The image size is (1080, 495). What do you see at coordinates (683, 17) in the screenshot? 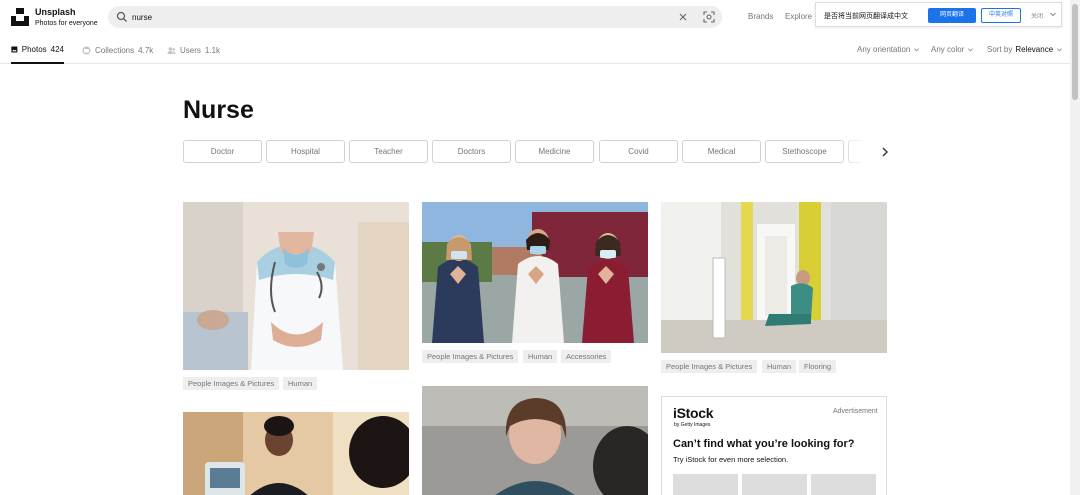
I see `clear-search-icon` at bounding box center [683, 17].